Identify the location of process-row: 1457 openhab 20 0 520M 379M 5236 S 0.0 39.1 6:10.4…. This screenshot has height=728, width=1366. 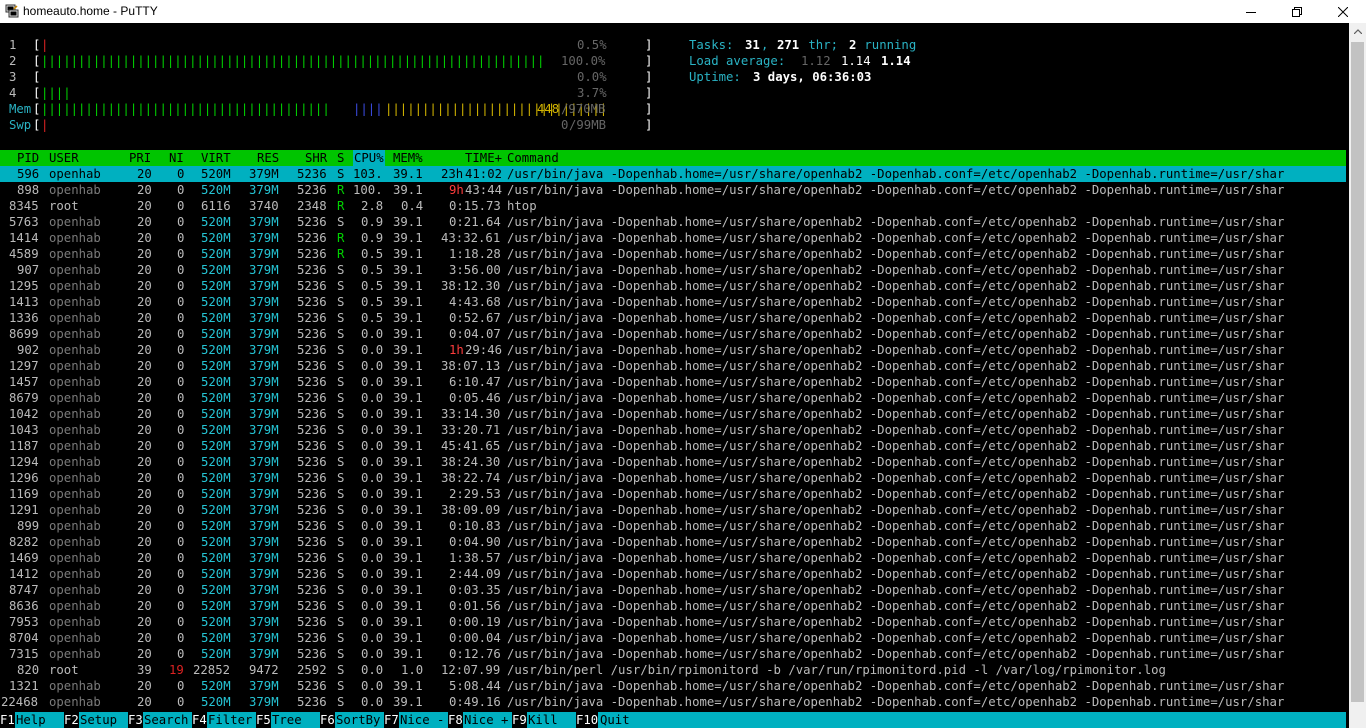
(673, 382).